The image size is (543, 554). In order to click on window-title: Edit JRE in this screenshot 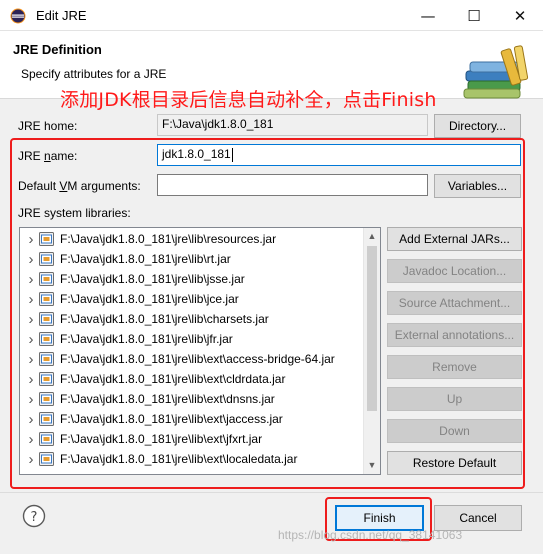, I will do `click(61, 15)`.